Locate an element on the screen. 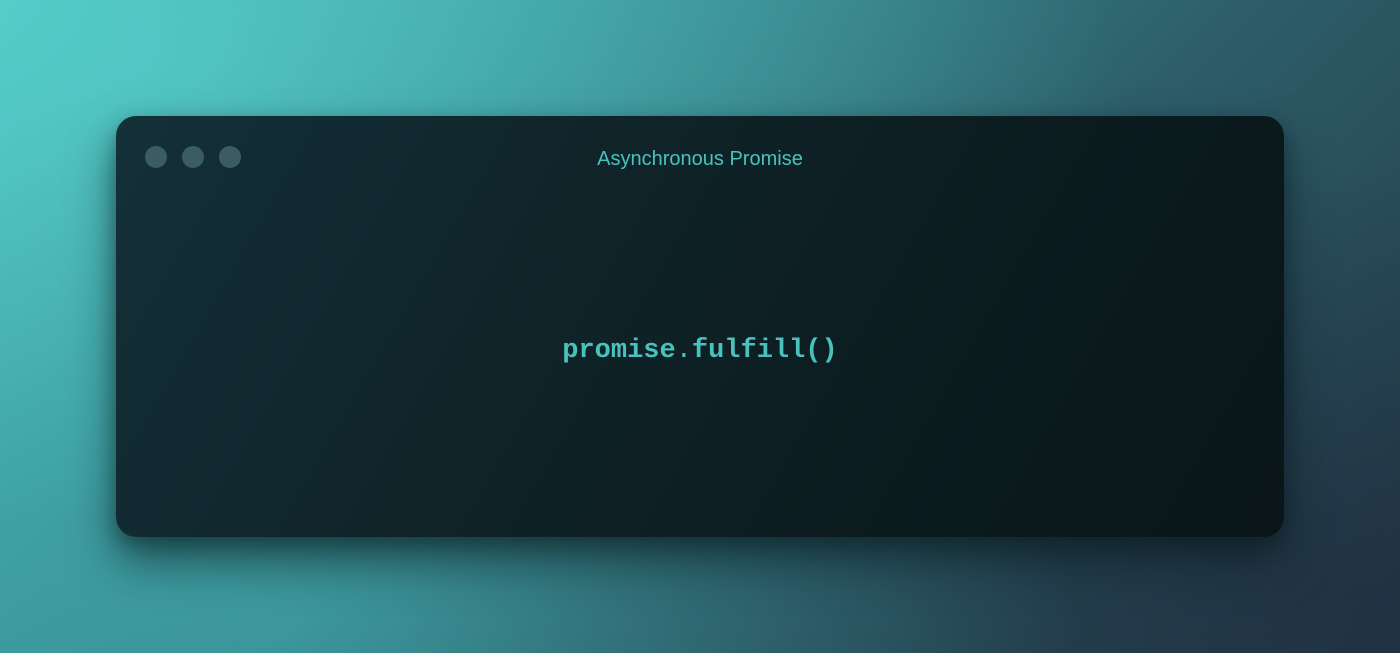 The width and height of the screenshot is (1400, 653). code-line: promise.fulfill() is located at coordinates (700, 351).